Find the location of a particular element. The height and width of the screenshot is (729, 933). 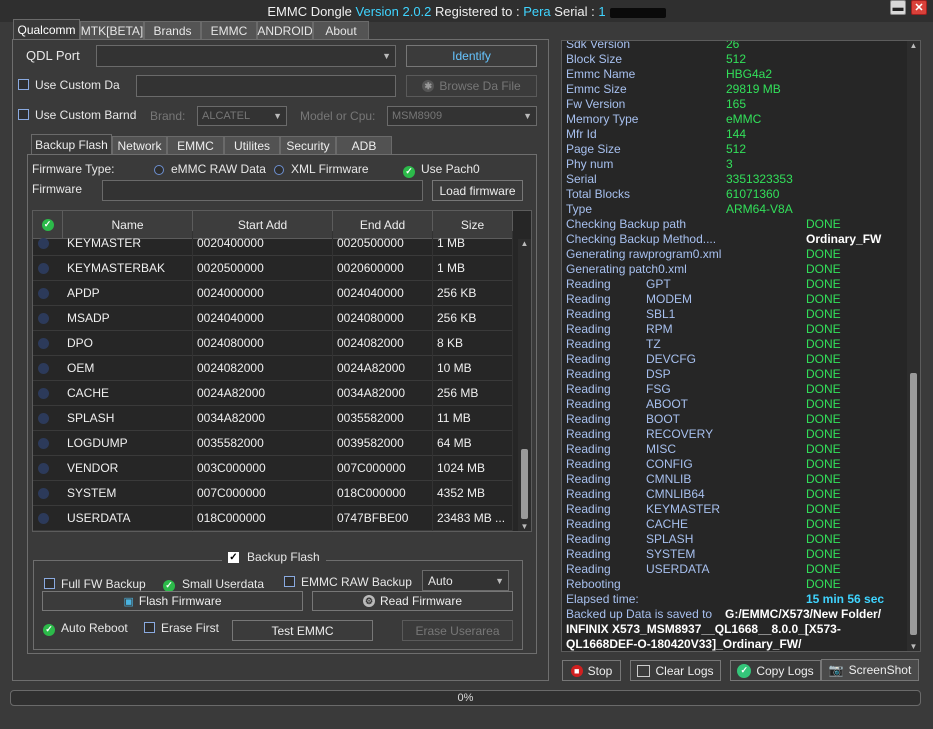

log-key: Type is located at coordinates (579, 209).